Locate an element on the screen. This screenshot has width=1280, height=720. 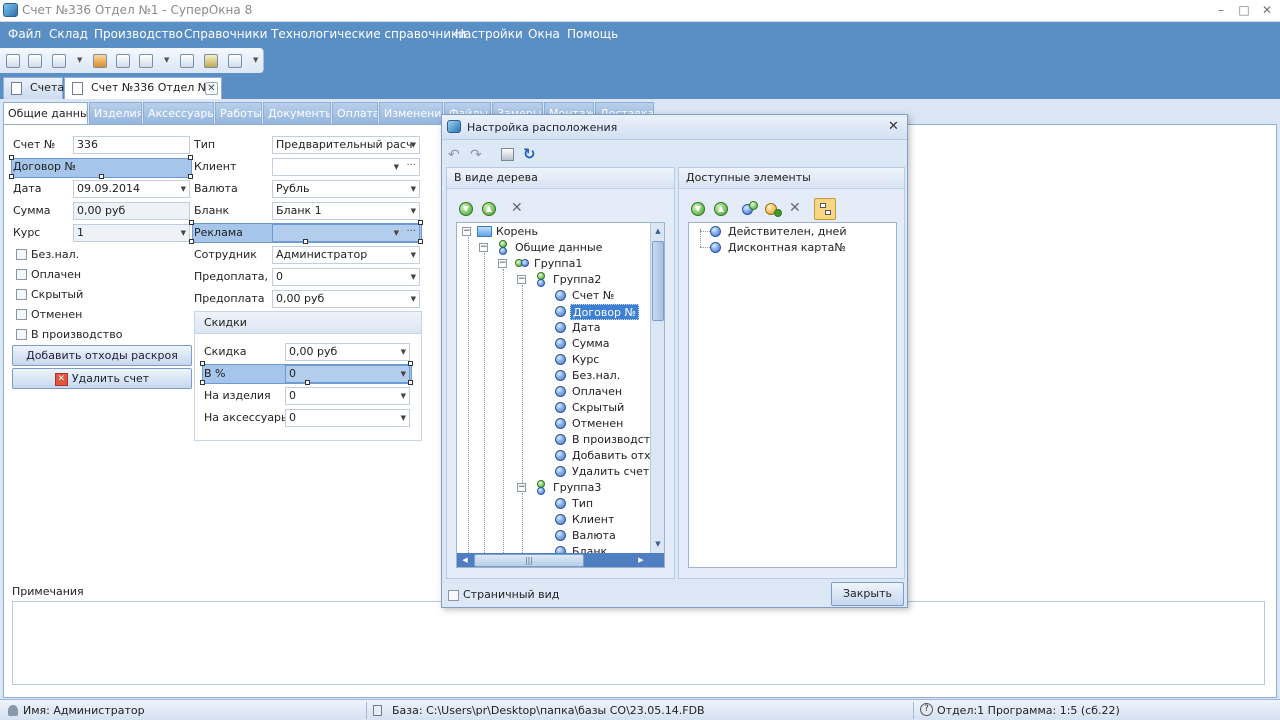
ellipsis-icon: ··· is located at coordinates (411, 232).